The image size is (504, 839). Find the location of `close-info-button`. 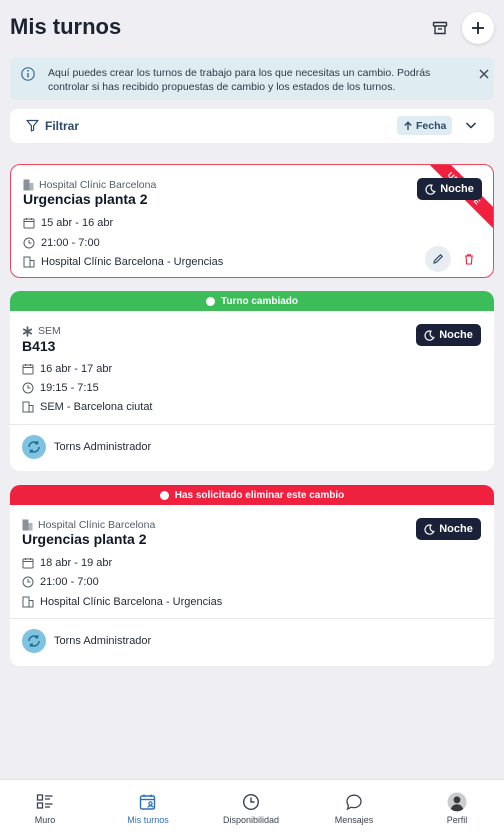

close-info-button is located at coordinates (484, 74).